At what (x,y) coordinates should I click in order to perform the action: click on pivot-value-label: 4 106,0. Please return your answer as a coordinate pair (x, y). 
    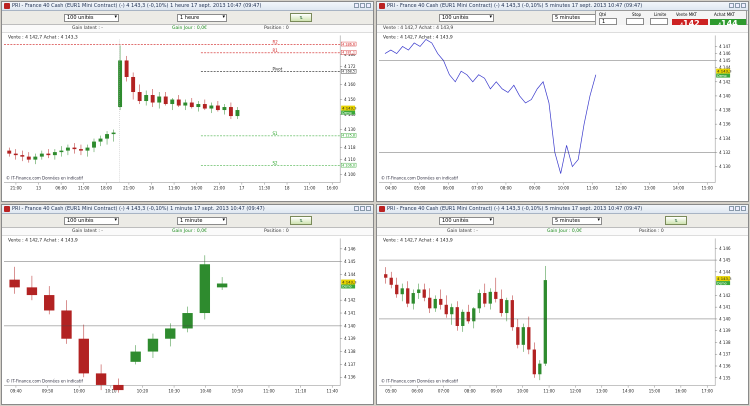
    Looking at the image, I should click on (348, 165).